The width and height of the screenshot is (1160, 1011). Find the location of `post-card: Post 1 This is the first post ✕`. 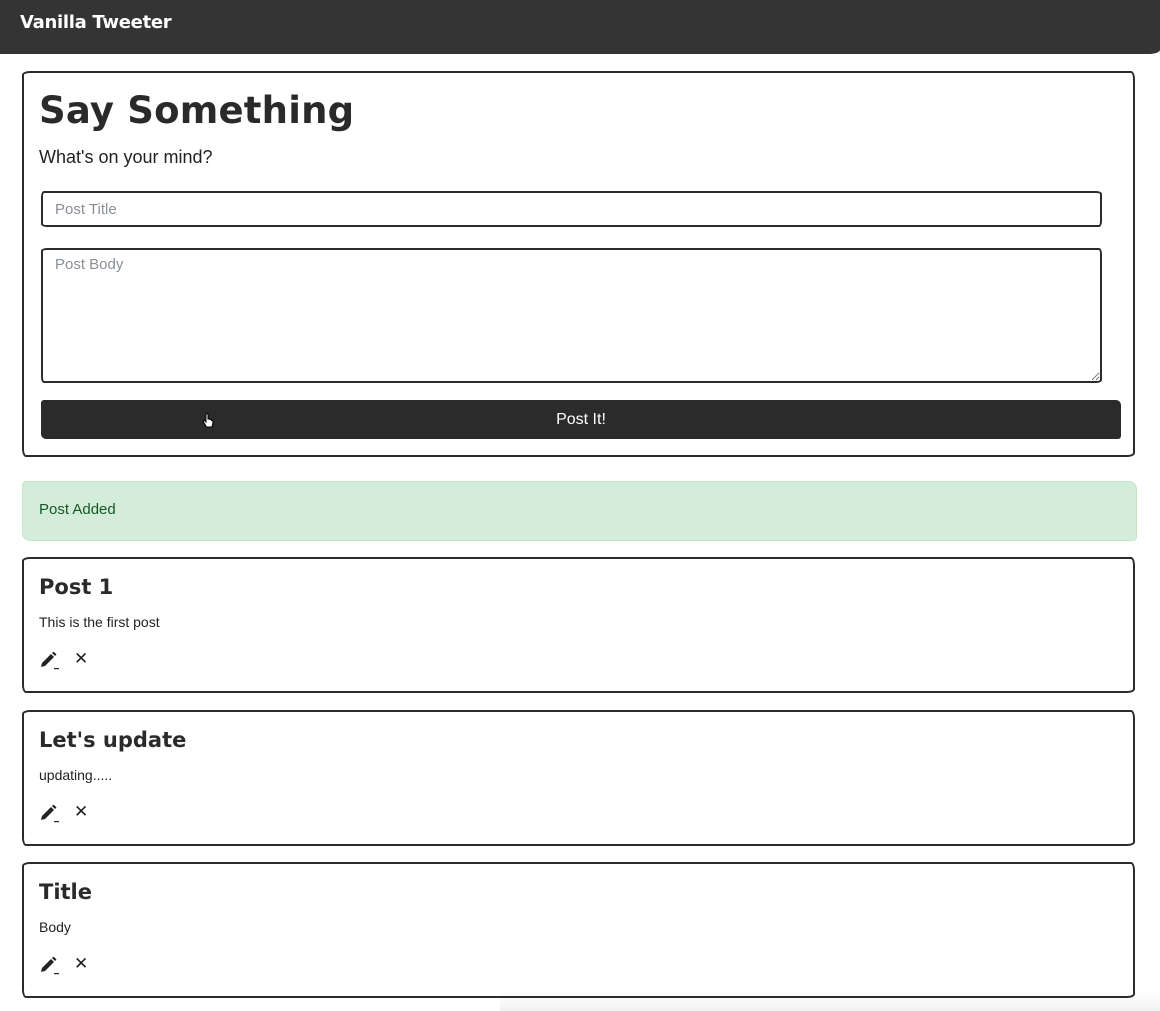

post-card: Post 1 This is the first post ✕ is located at coordinates (578, 625).